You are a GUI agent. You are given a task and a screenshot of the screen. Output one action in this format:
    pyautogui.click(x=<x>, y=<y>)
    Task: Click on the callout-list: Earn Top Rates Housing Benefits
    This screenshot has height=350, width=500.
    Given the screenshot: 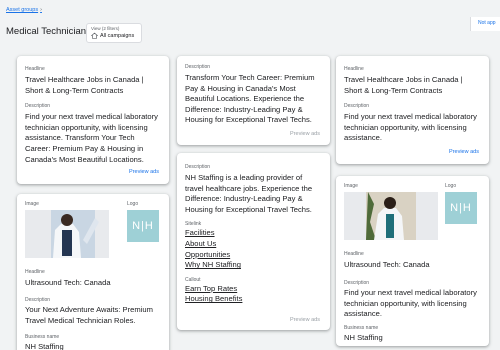 What is the action you would take?
    pyautogui.click(x=253, y=294)
    